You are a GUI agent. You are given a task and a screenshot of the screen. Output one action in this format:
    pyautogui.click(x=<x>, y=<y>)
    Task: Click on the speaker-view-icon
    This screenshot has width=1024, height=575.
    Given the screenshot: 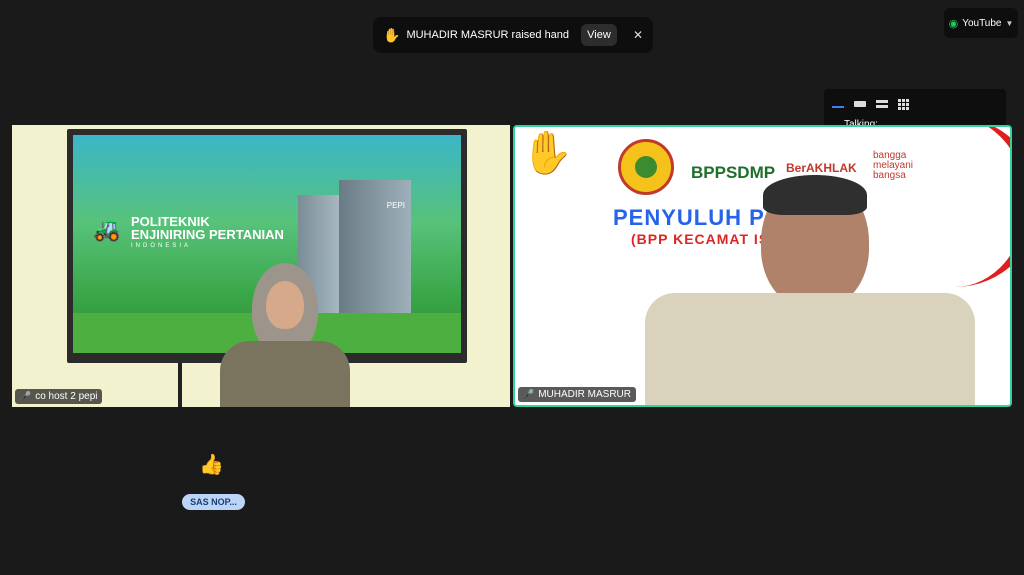 What is the action you would take?
    pyautogui.click(x=838, y=104)
    